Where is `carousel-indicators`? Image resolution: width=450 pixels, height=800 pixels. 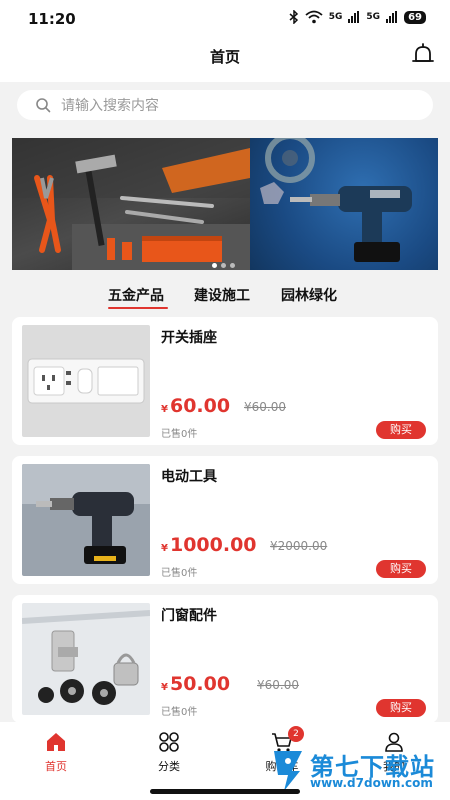 carousel-indicators is located at coordinates (223, 265).